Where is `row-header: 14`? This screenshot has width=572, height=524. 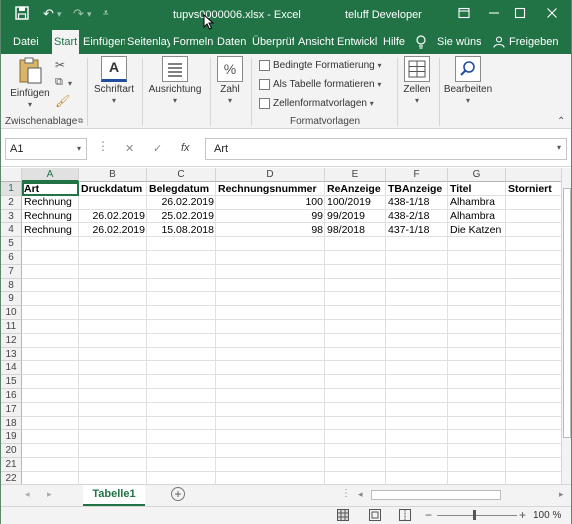
row-header: 14 is located at coordinates (11, 368).